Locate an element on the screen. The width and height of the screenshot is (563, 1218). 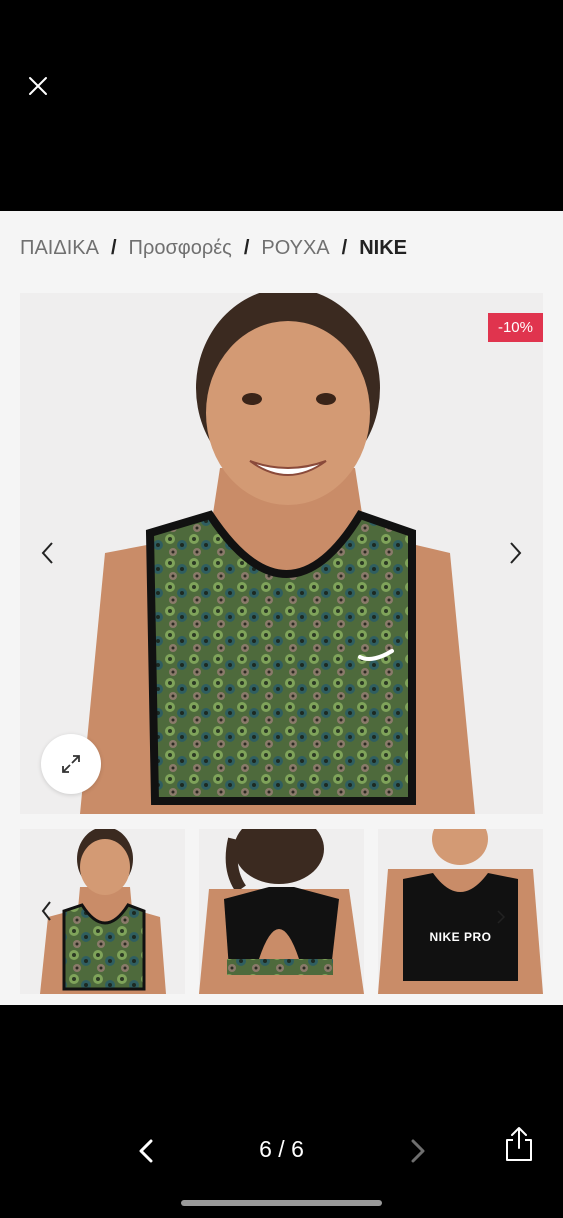
viewer-toolbar: 6 / 6 is located at coordinates (281, 1150).